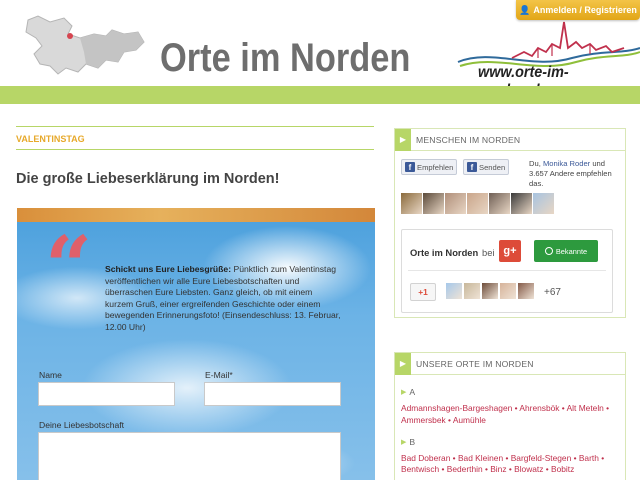 The width and height of the screenshot is (640, 480). What do you see at coordinates (468, 139) in the screenshot?
I see `people-box-heading: MENSCHEN IM NORDEN` at bounding box center [468, 139].